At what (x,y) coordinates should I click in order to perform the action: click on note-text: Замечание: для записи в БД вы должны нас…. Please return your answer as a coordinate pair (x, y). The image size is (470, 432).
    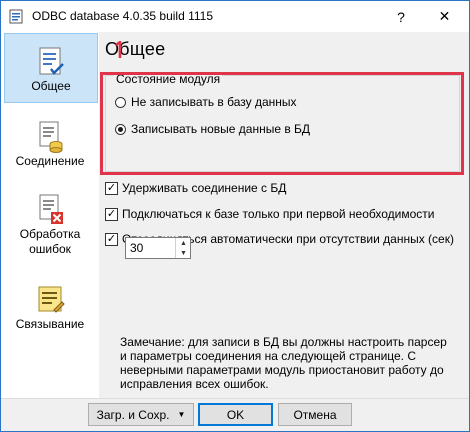
    Looking at the image, I should click on (283, 363).